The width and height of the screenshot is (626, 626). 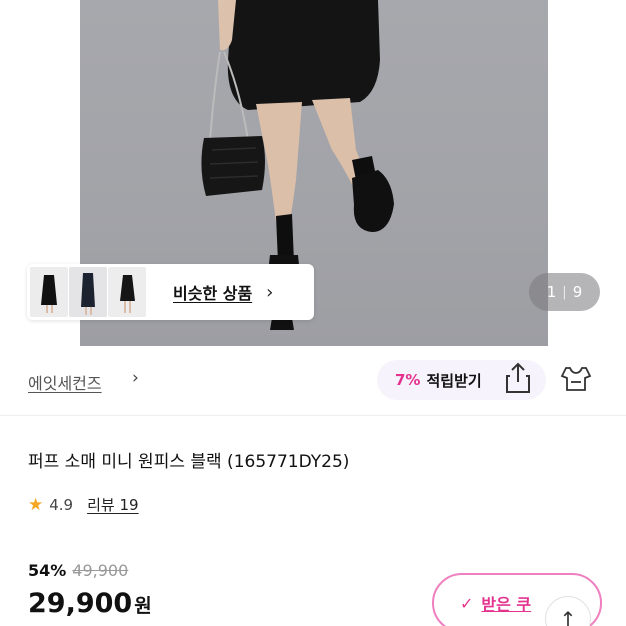 What do you see at coordinates (454, 380) in the screenshot?
I see `points-label: 적립받기` at bounding box center [454, 380].